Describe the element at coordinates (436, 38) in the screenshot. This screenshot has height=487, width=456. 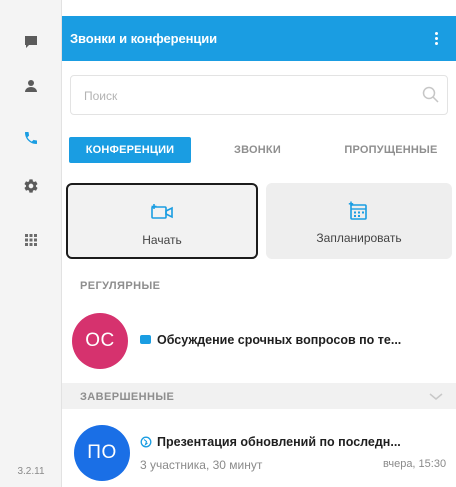
I see `more-vertical-icon` at that location.